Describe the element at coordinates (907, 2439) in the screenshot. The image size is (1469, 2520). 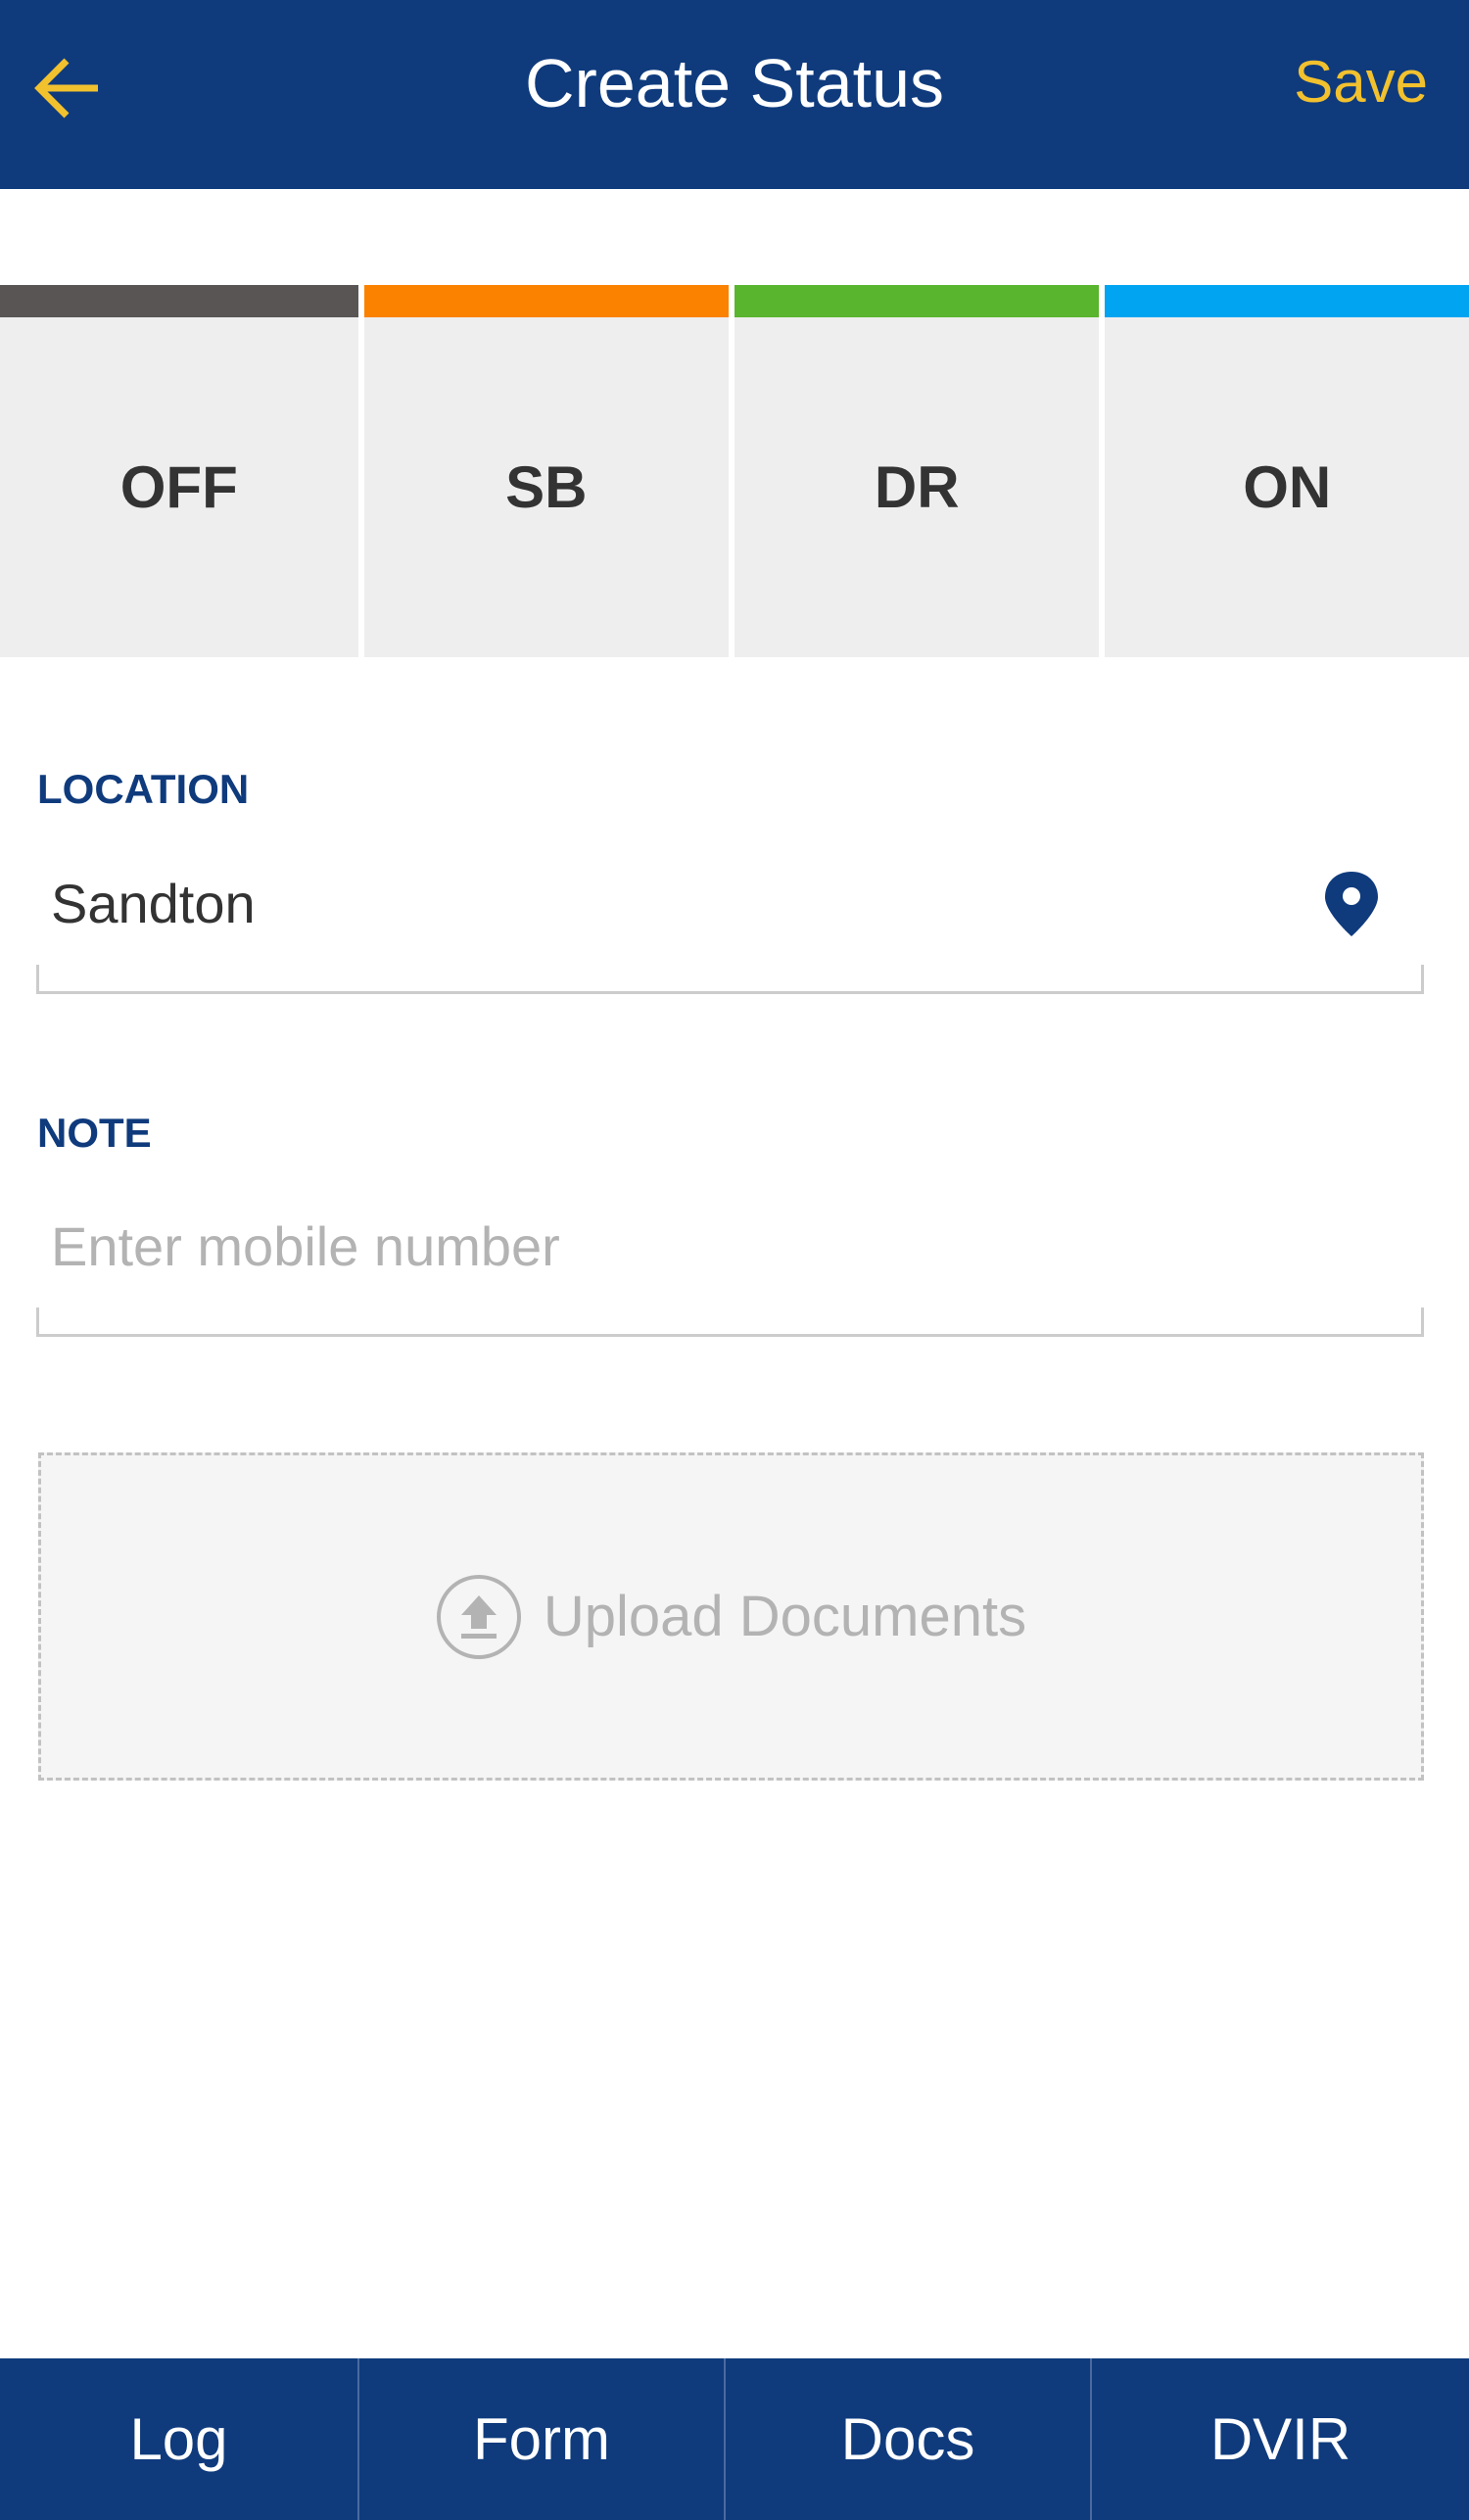
I see `nav-item-docs: Docs` at that location.